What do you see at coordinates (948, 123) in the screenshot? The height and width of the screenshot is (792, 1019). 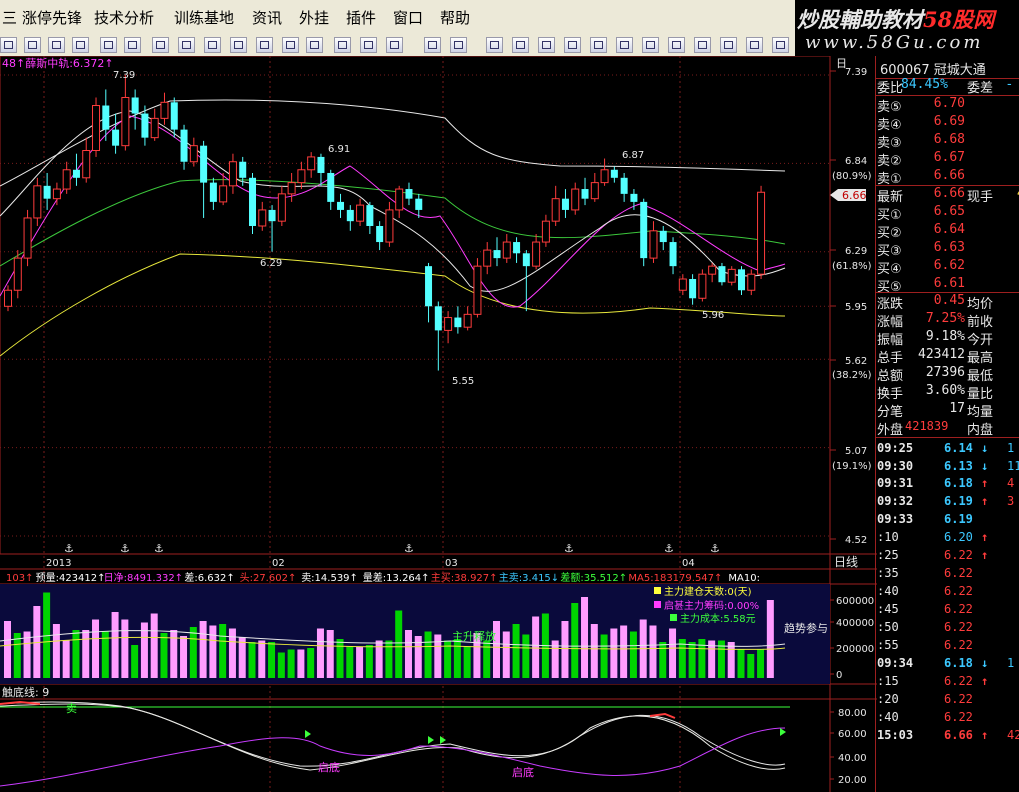 I see `ask-level-row: 卖④ 6.69` at bounding box center [948, 123].